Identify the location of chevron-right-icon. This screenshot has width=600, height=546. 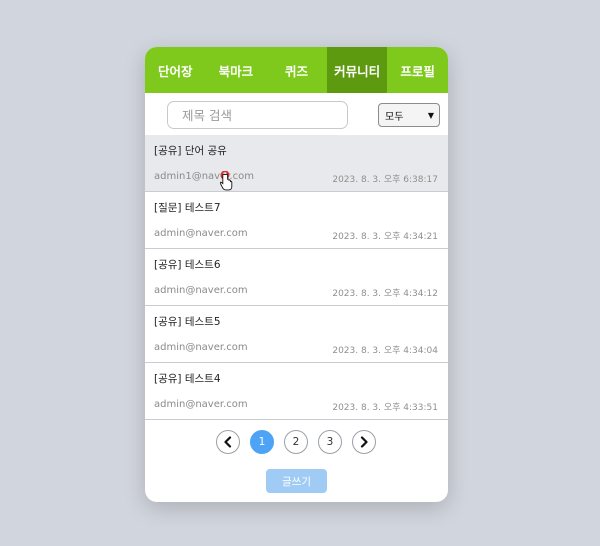
(364, 442).